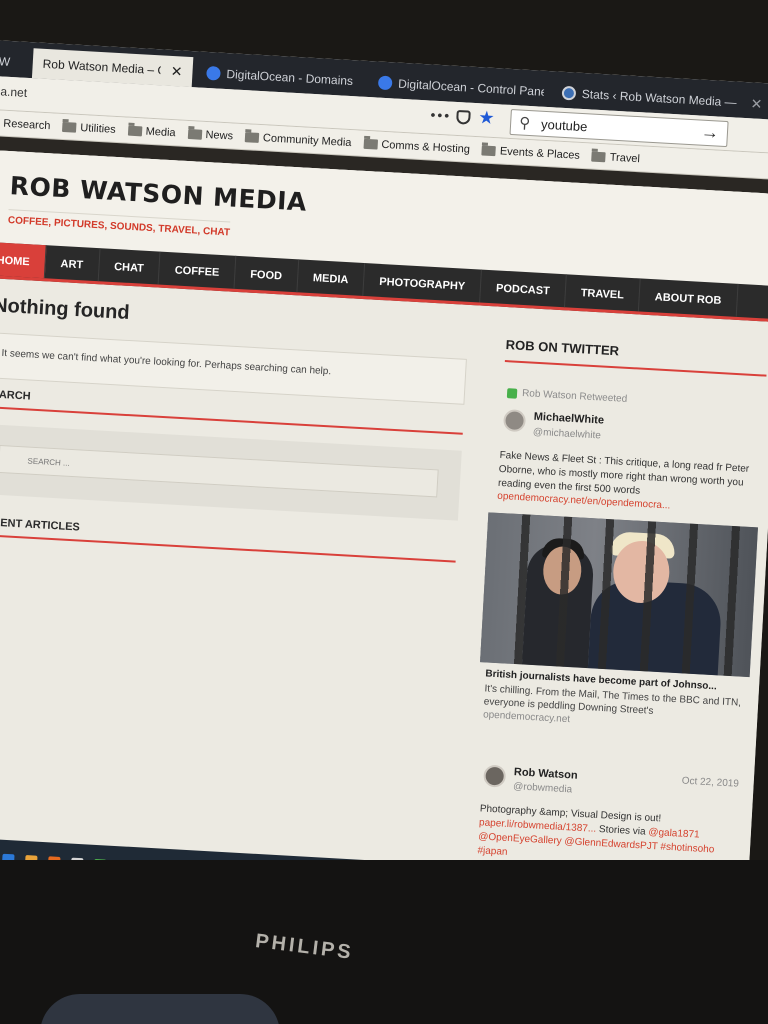  What do you see at coordinates (689, 297) in the screenshot?
I see `nav-about-rob: ABOUT ROB` at bounding box center [689, 297].